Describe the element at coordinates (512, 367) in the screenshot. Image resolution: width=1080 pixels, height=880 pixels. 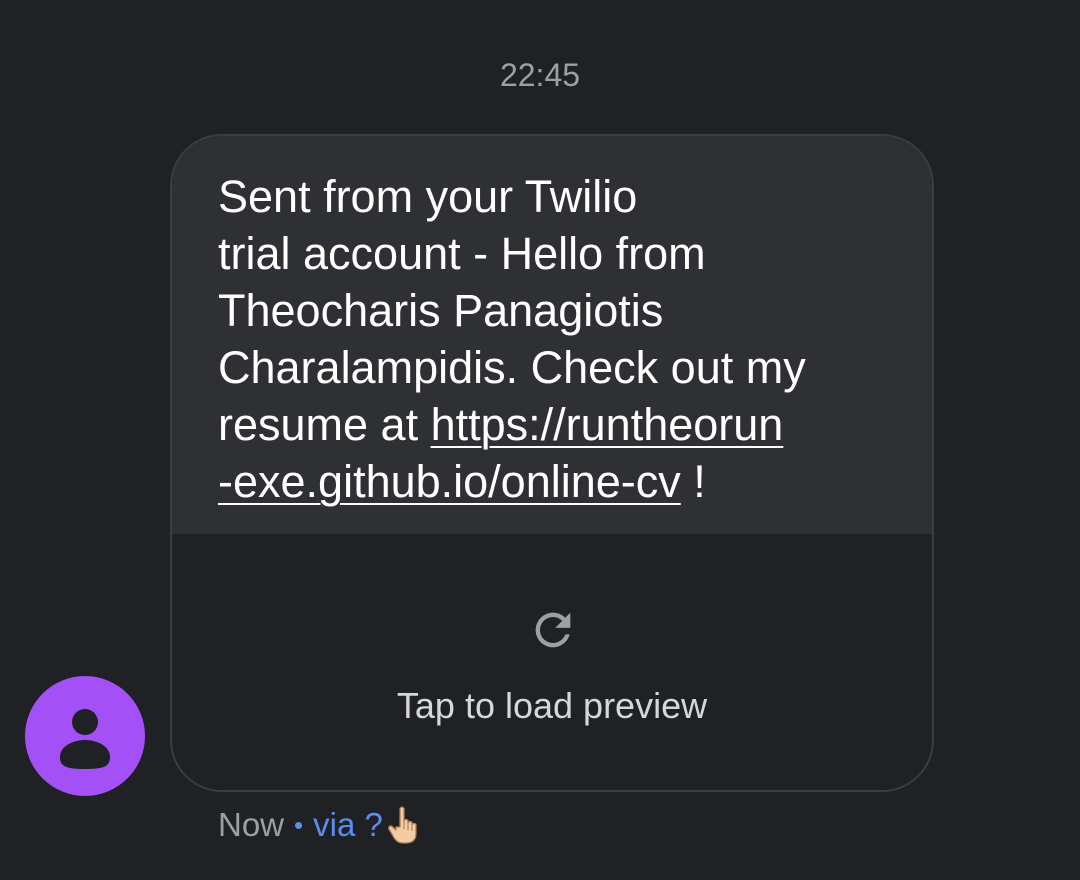
I see `message-line-4: Charalampidis. Check out my` at that location.